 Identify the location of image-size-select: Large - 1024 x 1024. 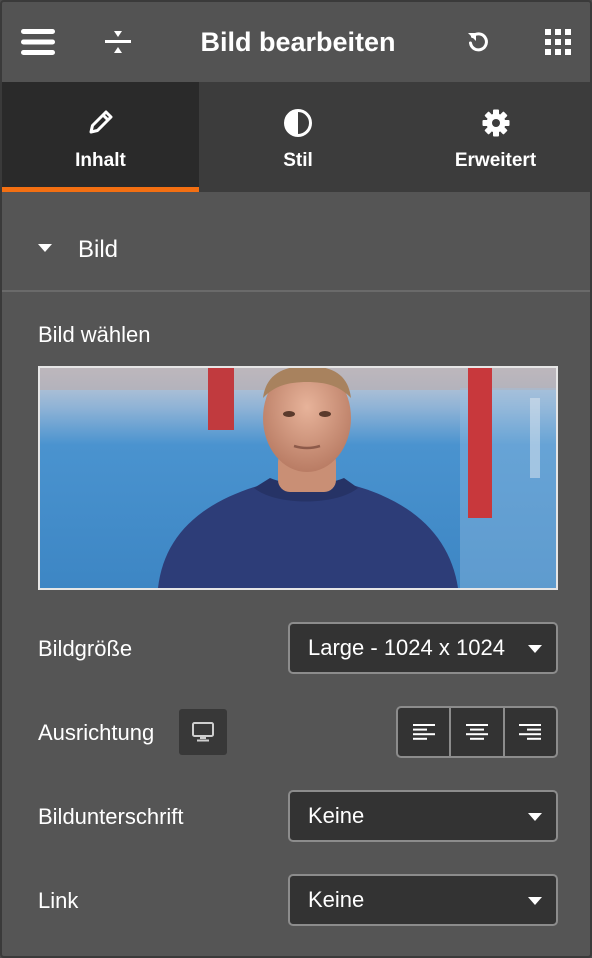
(423, 648).